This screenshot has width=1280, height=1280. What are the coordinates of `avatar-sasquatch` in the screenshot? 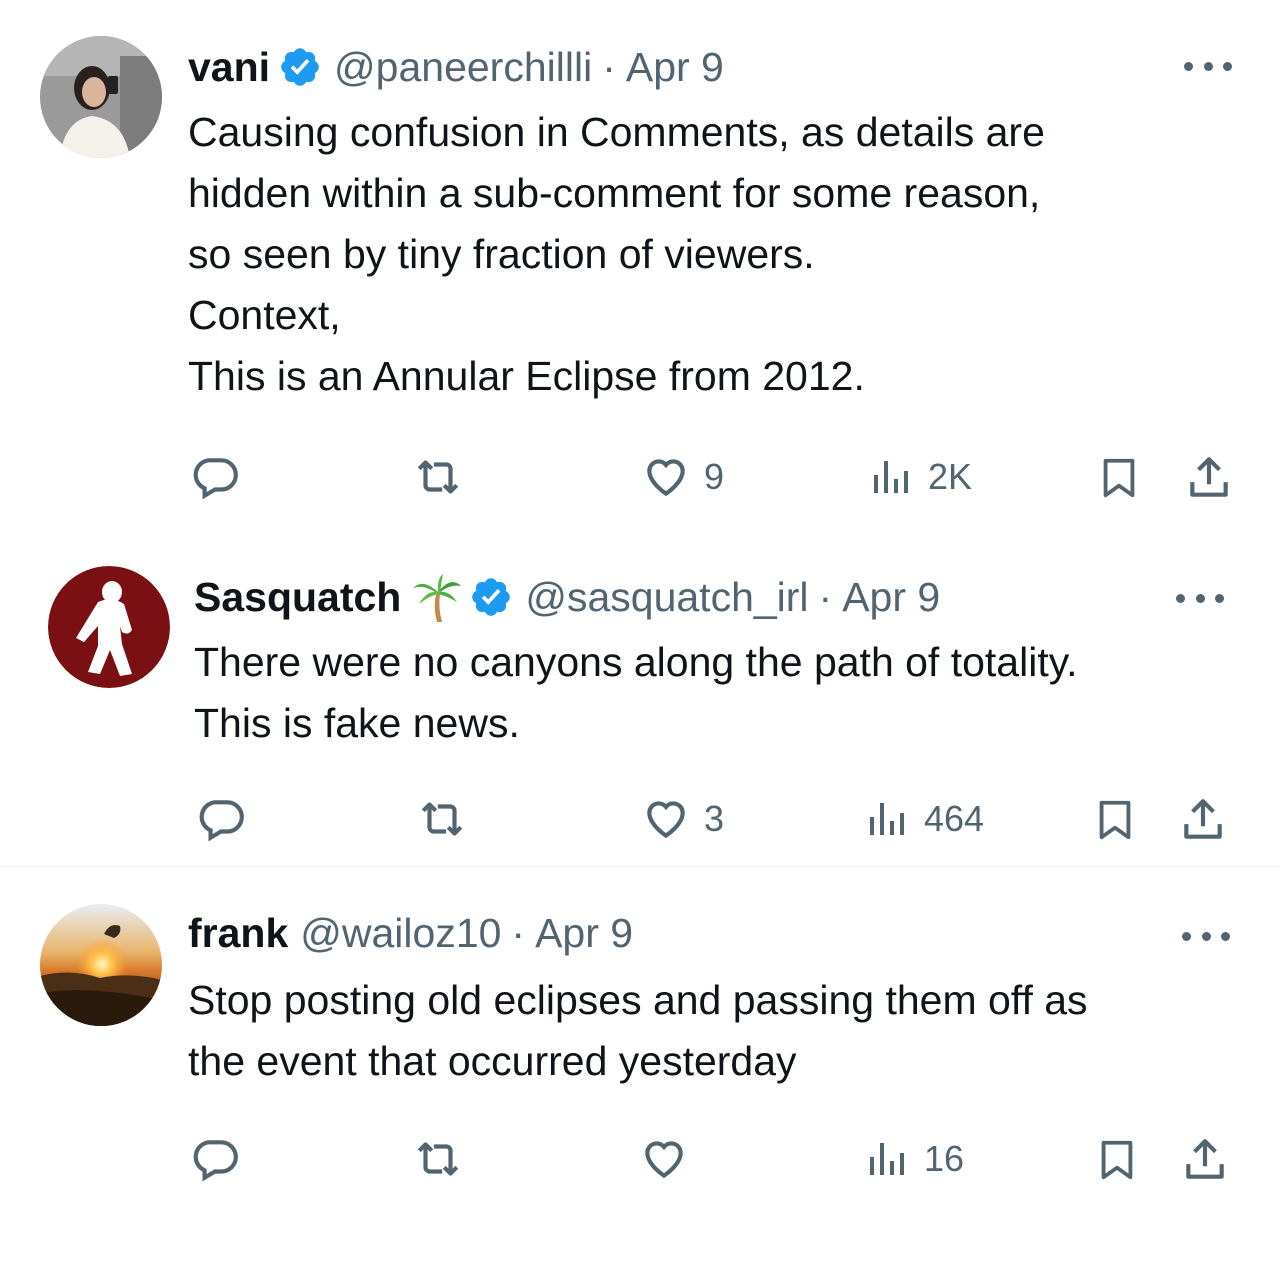 It's located at (109, 627).